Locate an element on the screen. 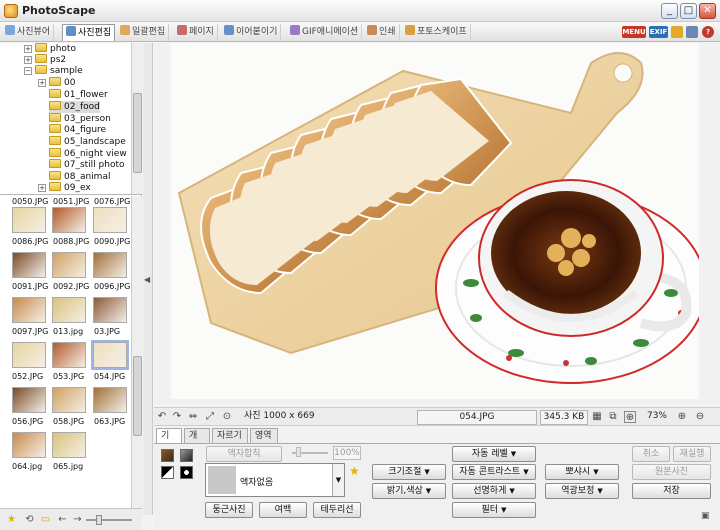 This screenshot has width=720, height=530. tab-photoscape: 포토스케이프 is located at coordinates (436, 32).